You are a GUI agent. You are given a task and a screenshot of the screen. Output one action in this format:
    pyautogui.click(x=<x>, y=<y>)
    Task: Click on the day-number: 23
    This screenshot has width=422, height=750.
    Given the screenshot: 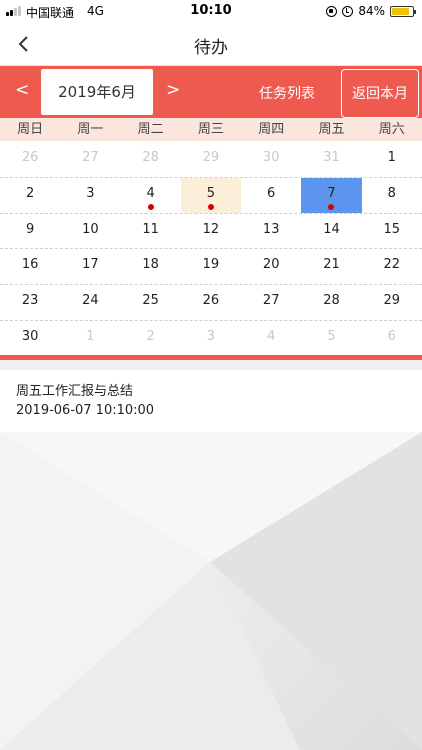 What is the action you would take?
    pyautogui.click(x=30, y=301)
    